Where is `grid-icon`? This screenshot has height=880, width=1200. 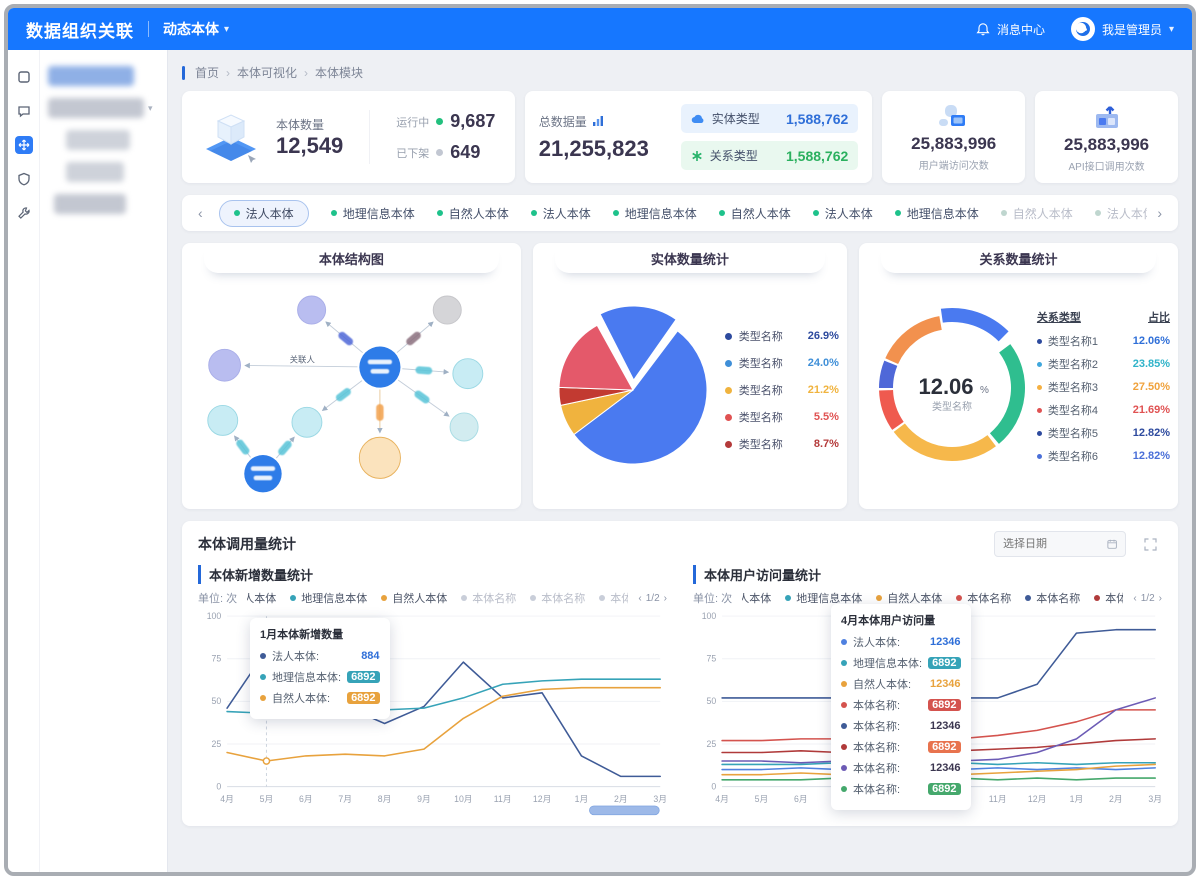
grid-icon is located at coordinates (24, 77).